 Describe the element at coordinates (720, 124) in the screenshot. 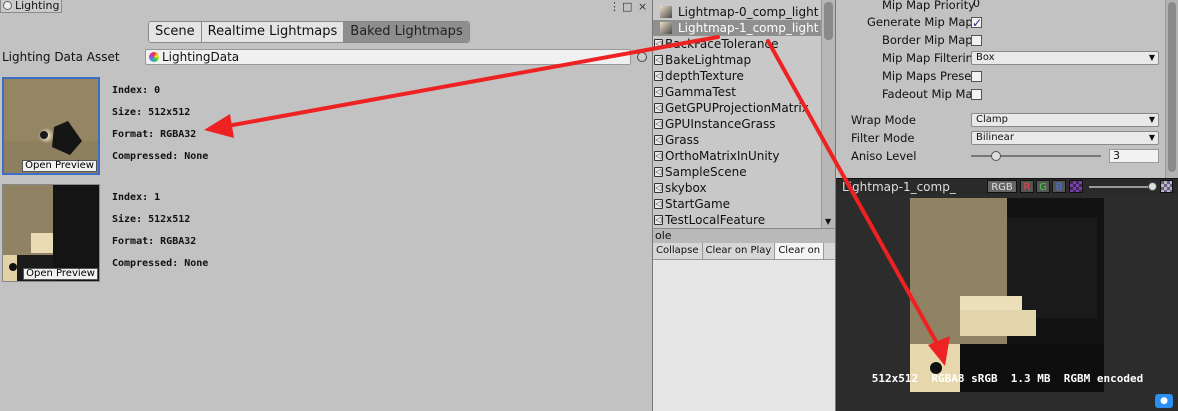

I see `list-item-label: GPUInstanceGrass` at that location.